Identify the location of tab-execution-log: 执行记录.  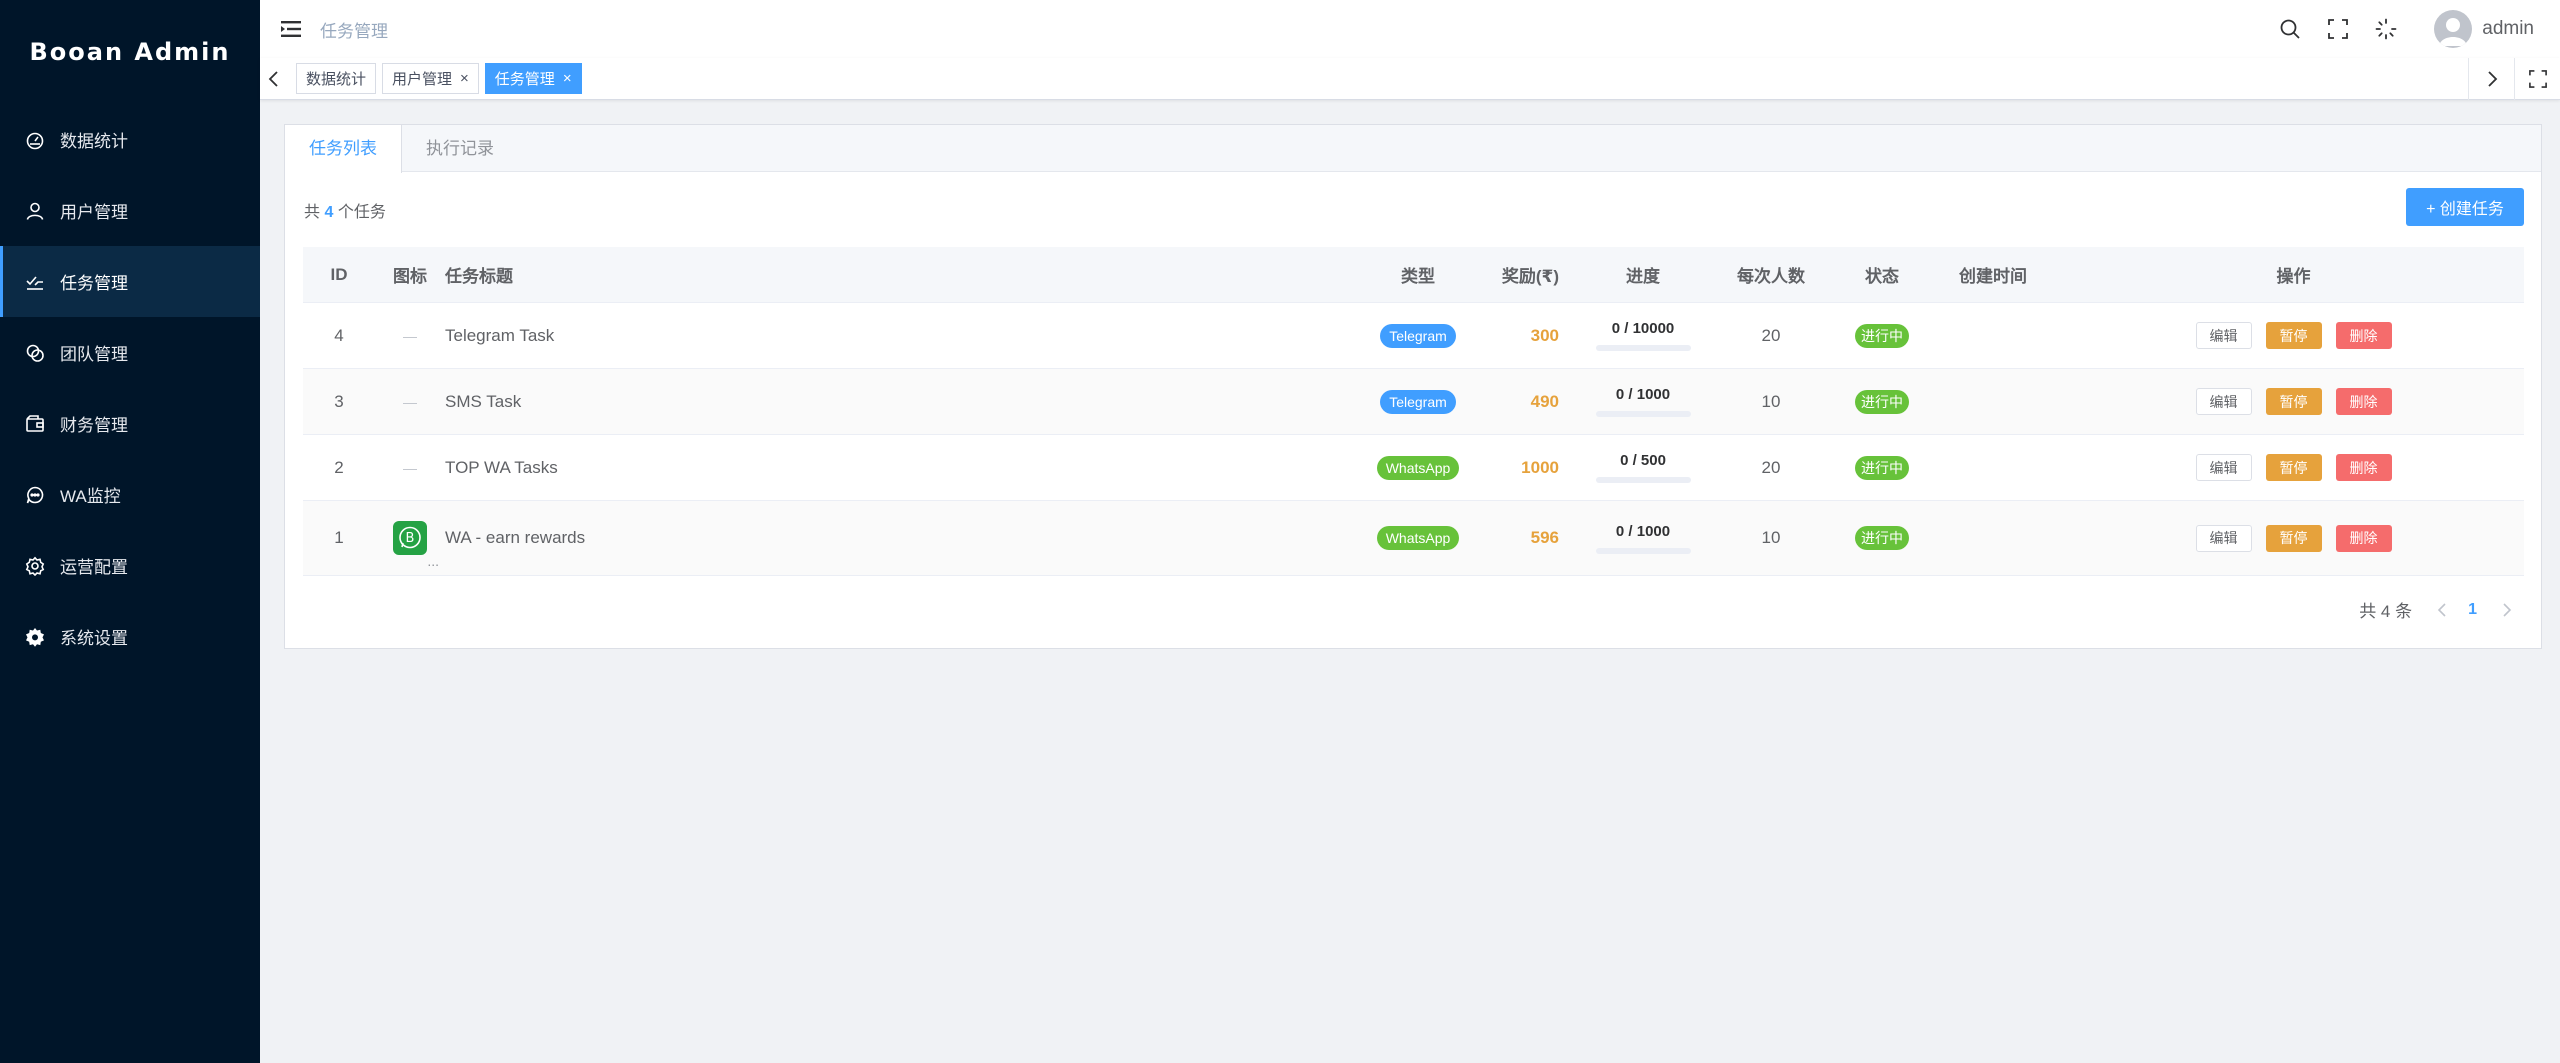
(460, 148).